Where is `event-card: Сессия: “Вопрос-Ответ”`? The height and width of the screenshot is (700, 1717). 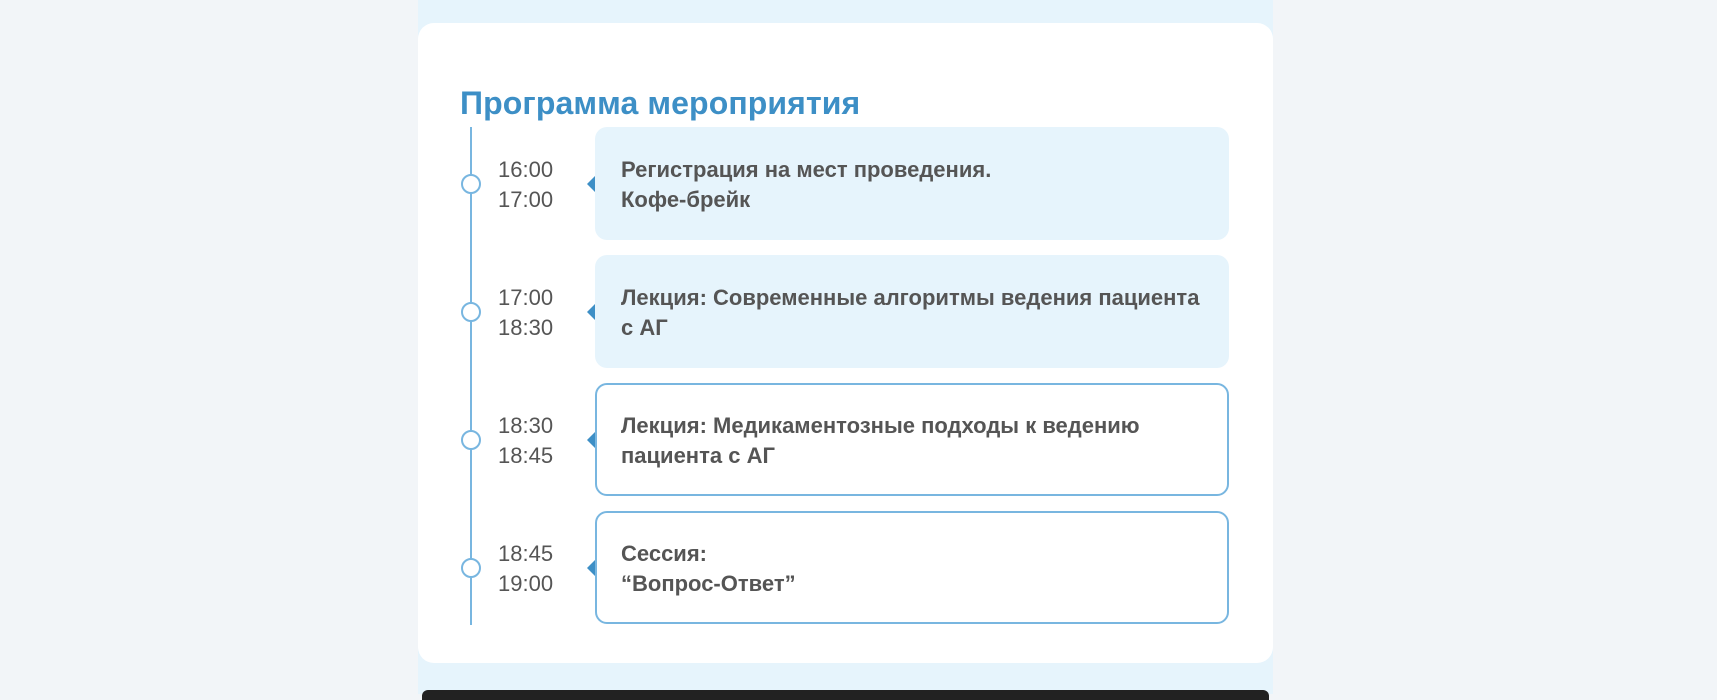 event-card: Сессия: “Вопрос-Ответ” is located at coordinates (912, 567).